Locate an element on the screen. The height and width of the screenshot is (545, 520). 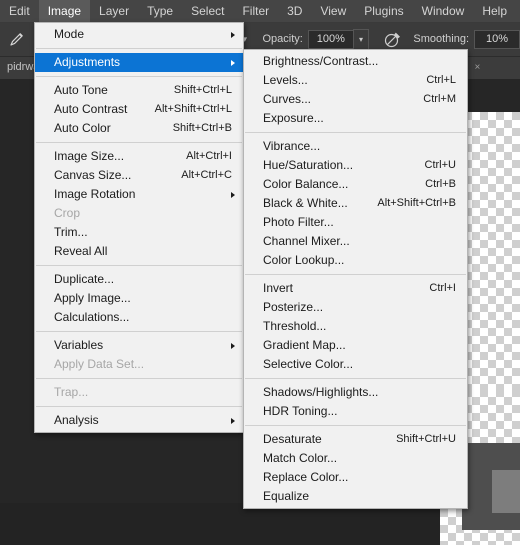
menubar-item-layer: Layer is located at coordinates (114, 11).